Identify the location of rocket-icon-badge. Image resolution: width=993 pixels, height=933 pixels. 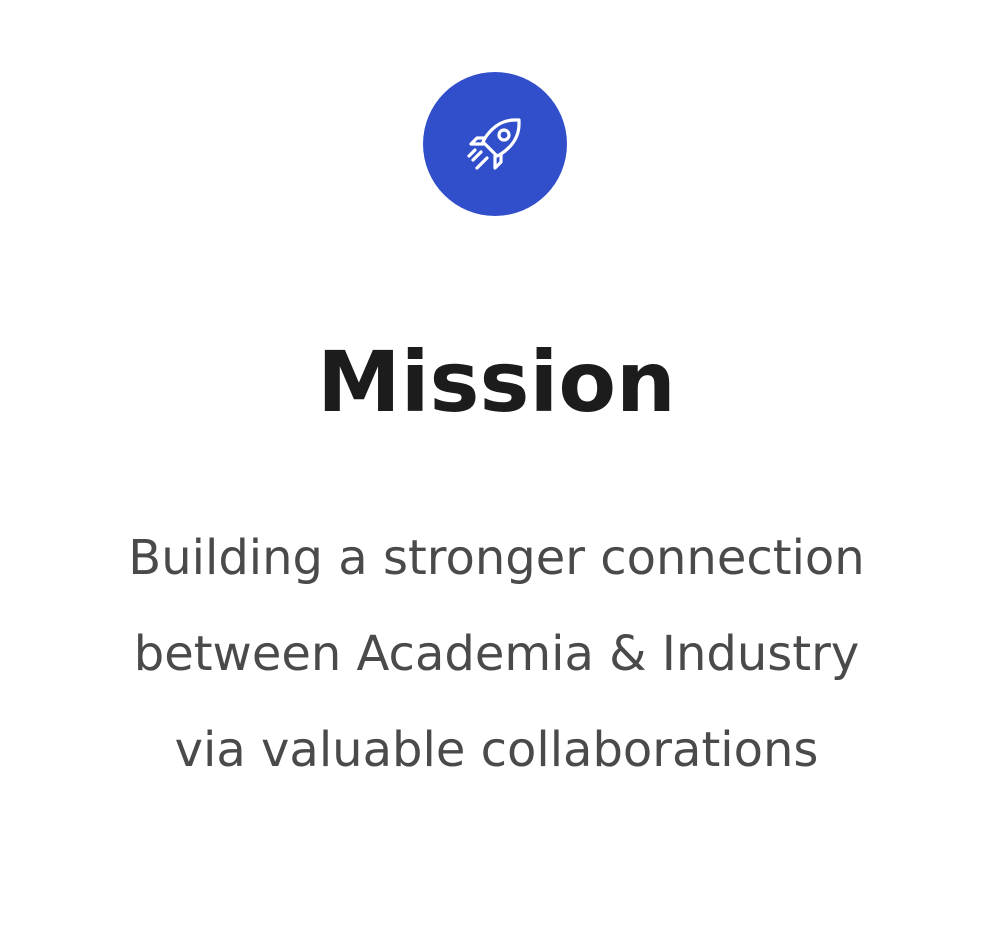
(495, 144).